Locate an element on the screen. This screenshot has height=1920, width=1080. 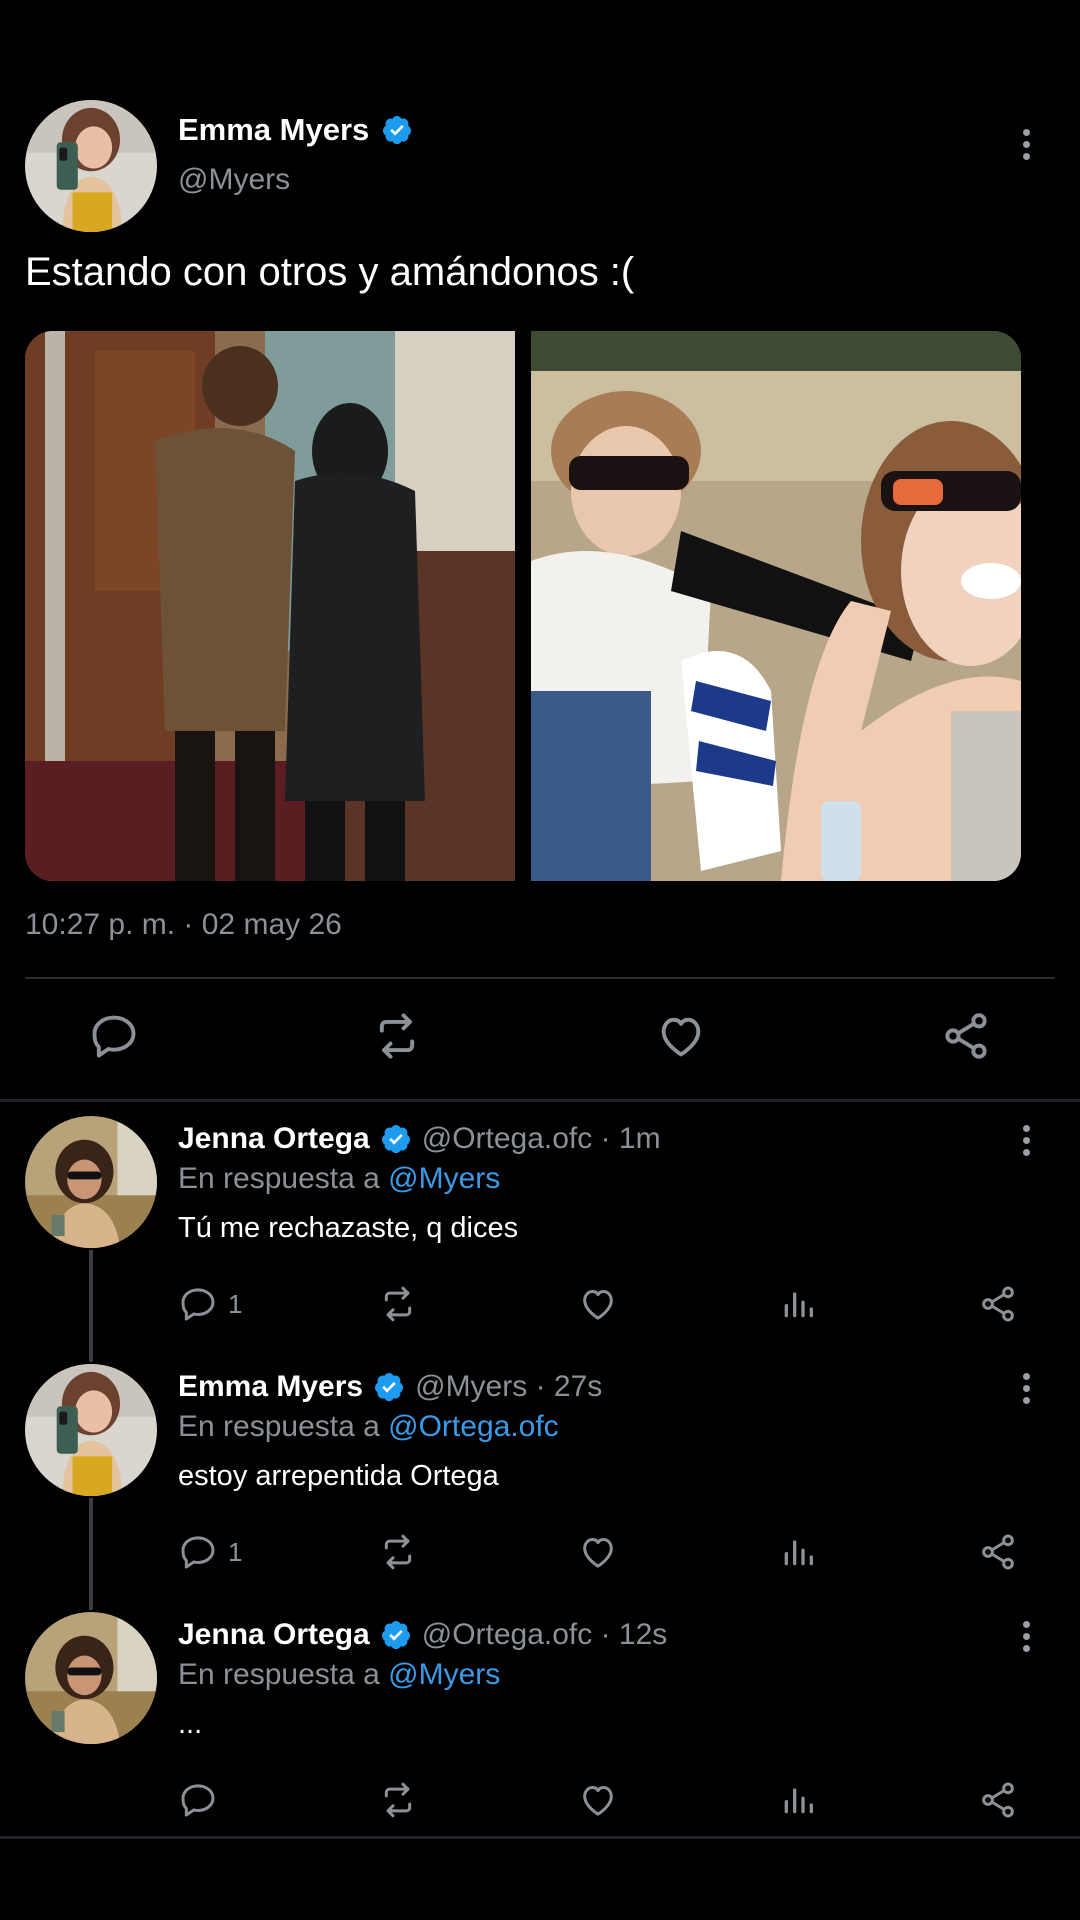
reply-meta: @Myers · 27s is located at coordinates (509, 1386).